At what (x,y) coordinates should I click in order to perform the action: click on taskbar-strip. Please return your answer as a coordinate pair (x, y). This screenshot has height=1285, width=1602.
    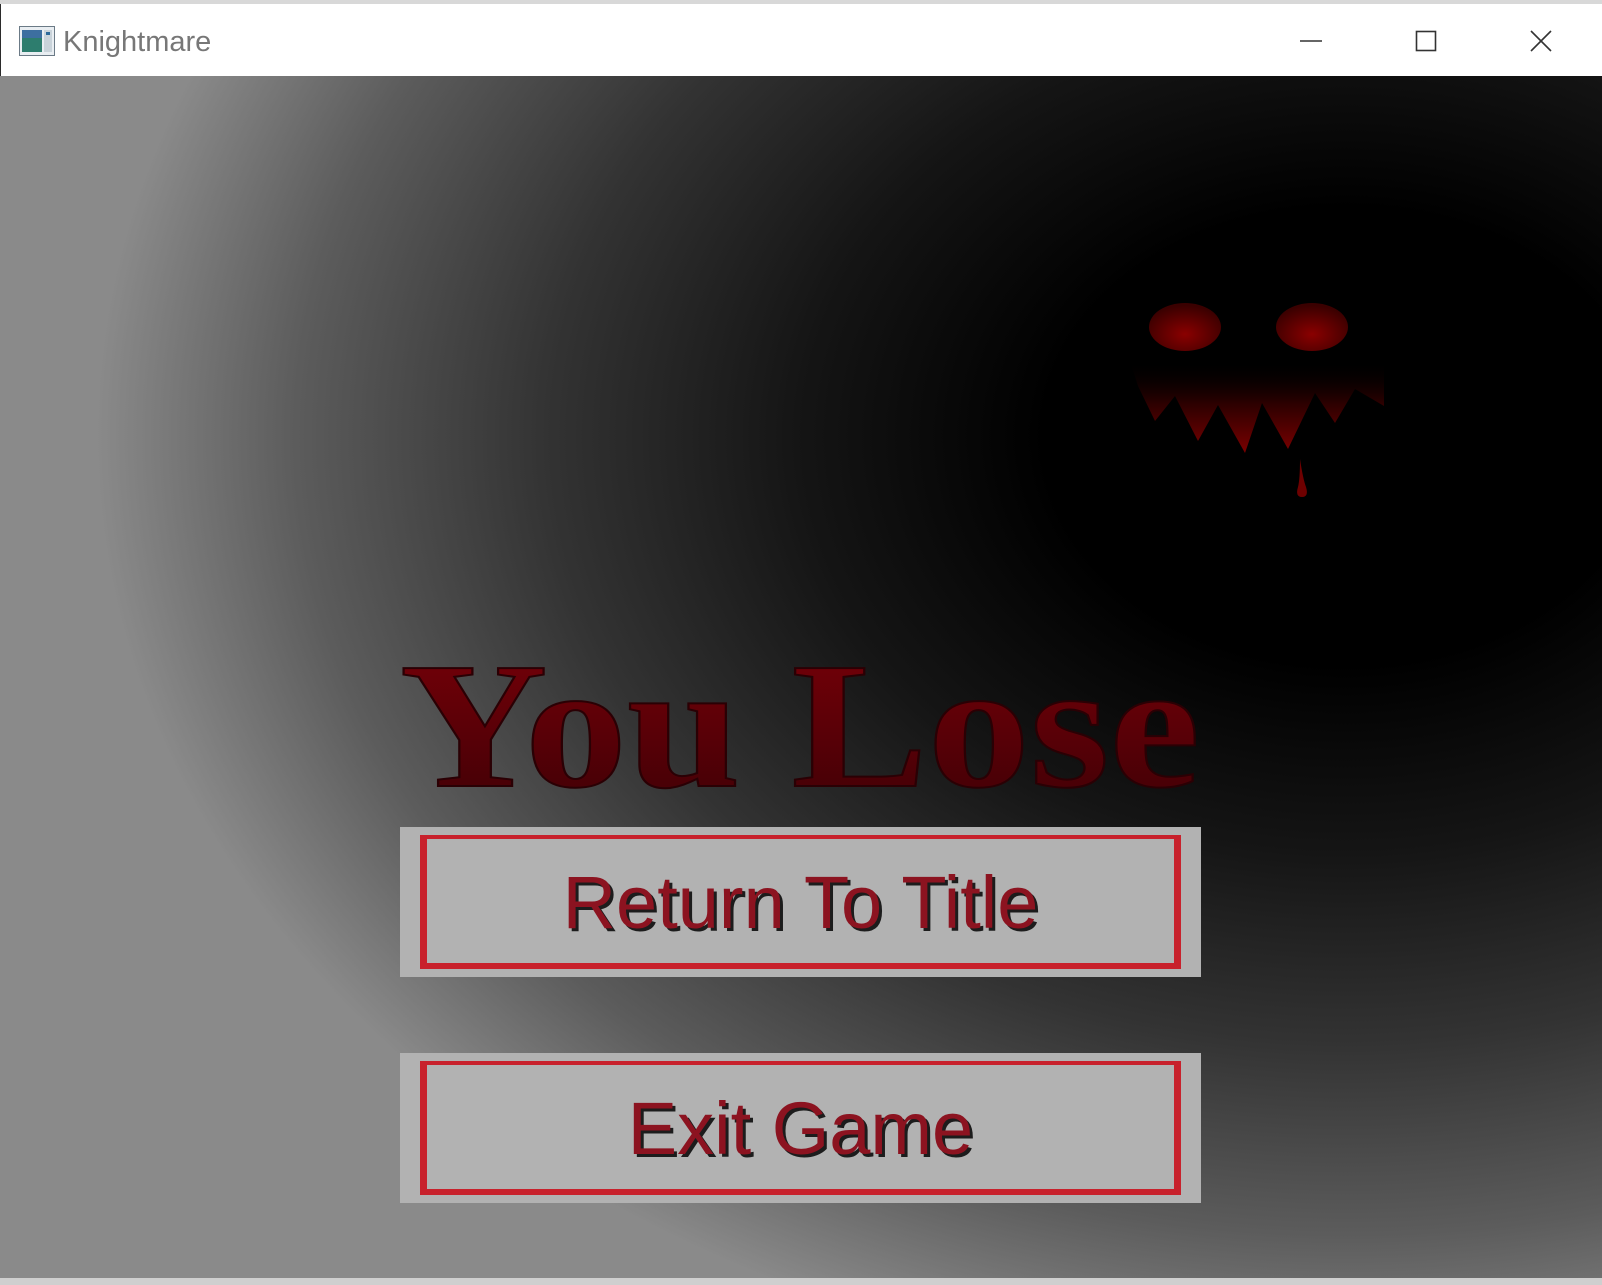
    Looking at the image, I should click on (801, 1281).